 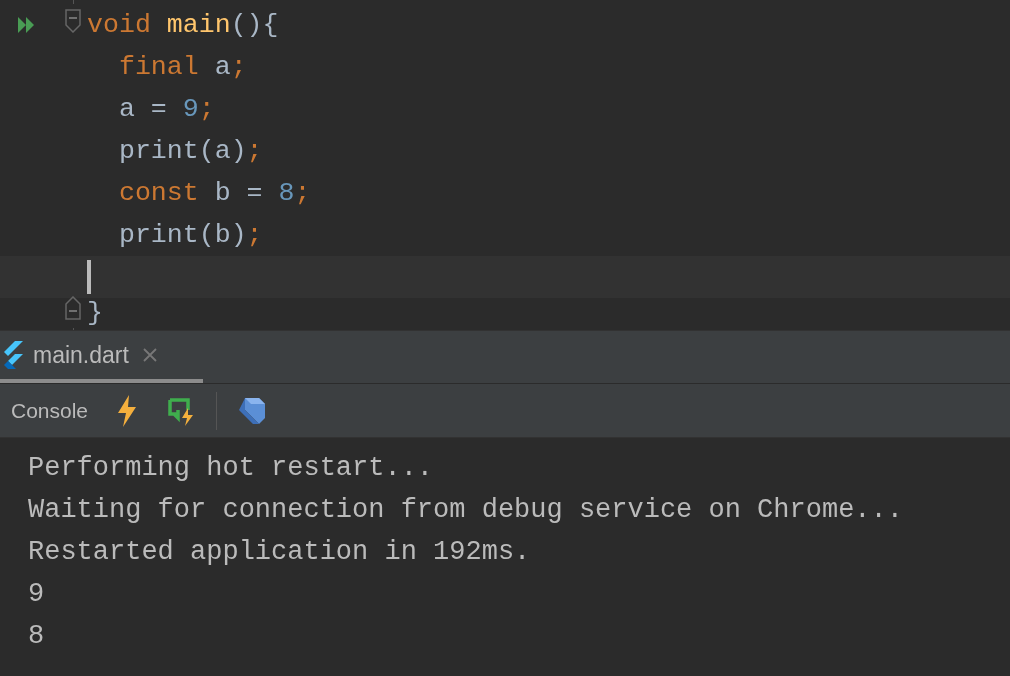 What do you see at coordinates (149, 355) in the screenshot?
I see `close-icon` at bounding box center [149, 355].